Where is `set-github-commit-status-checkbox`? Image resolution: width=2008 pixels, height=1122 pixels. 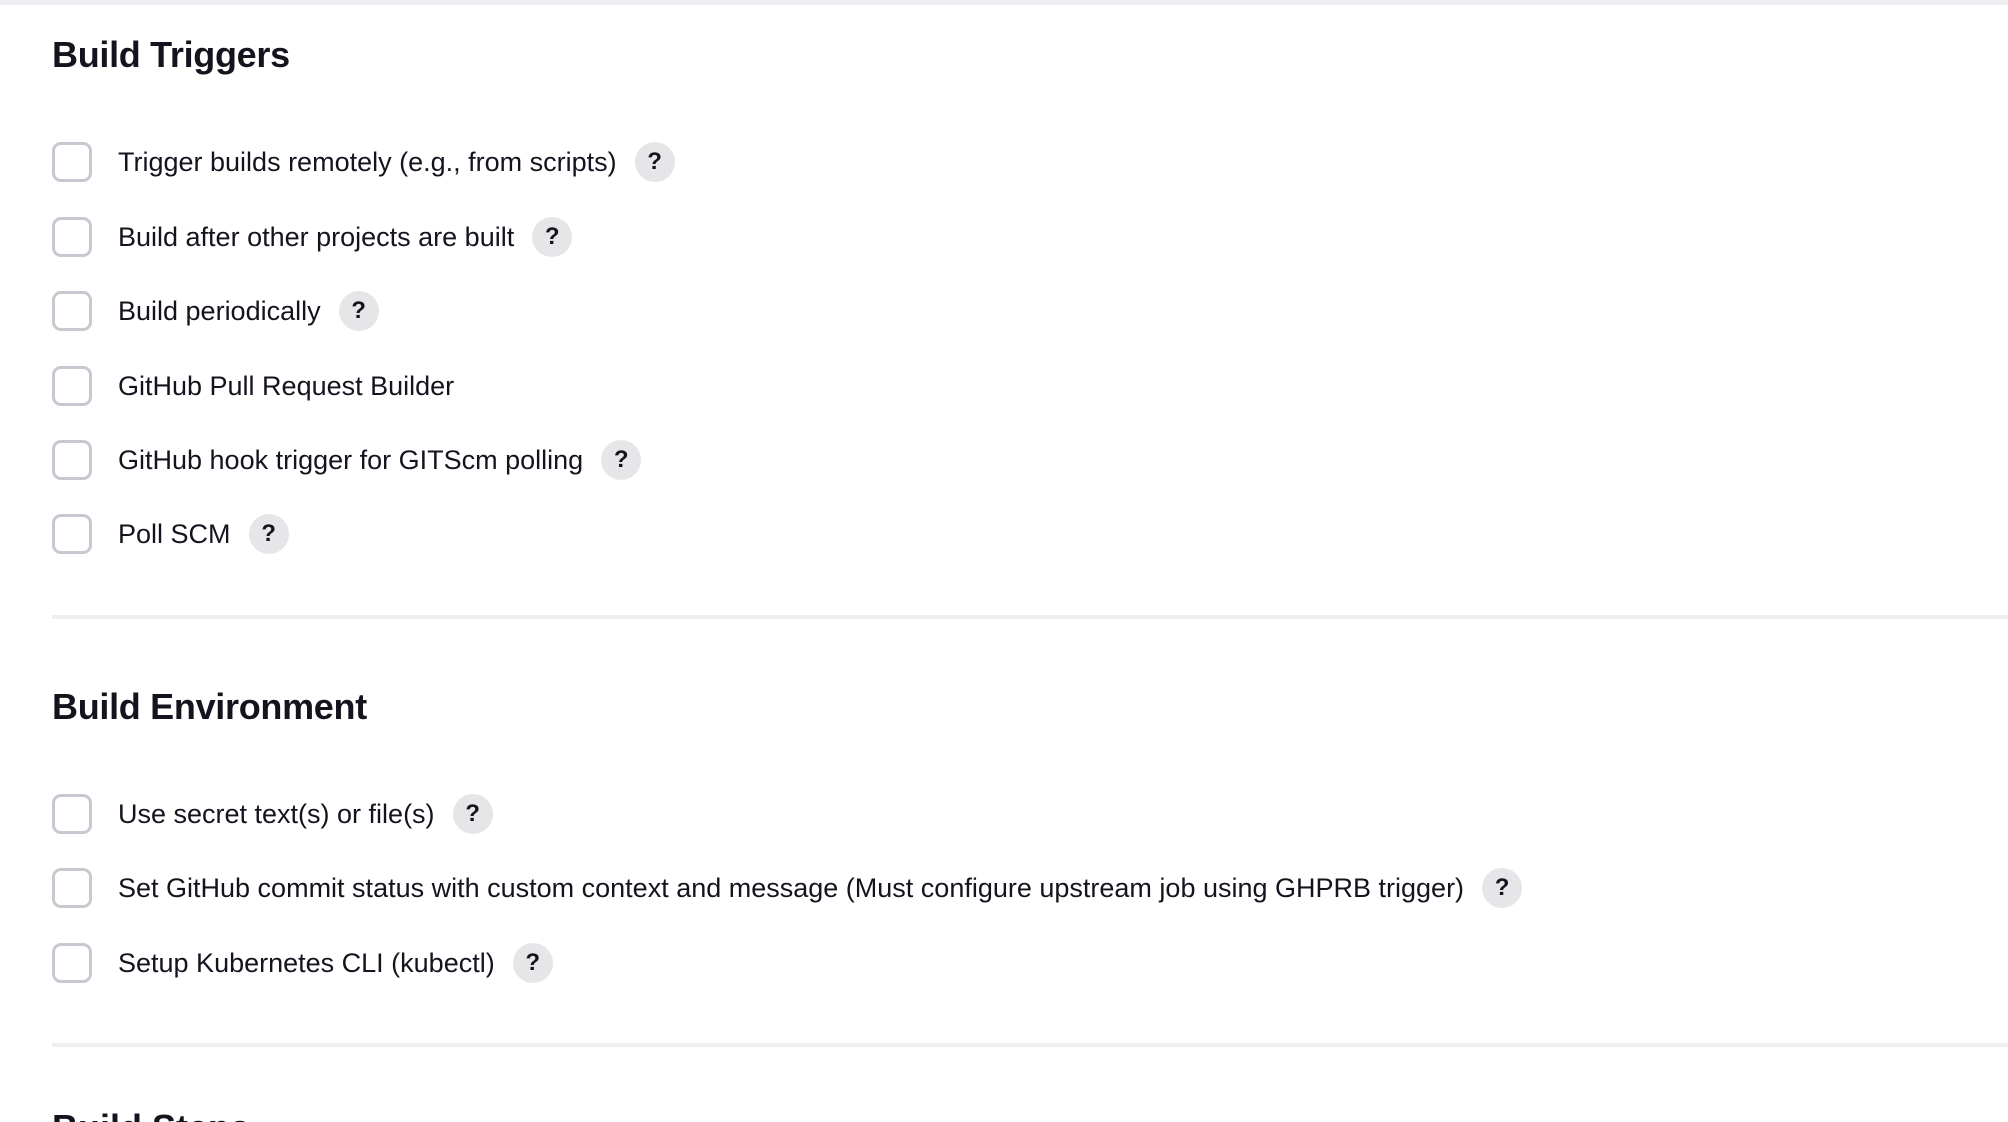 set-github-commit-status-checkbox is located at coordinates (72, 888).